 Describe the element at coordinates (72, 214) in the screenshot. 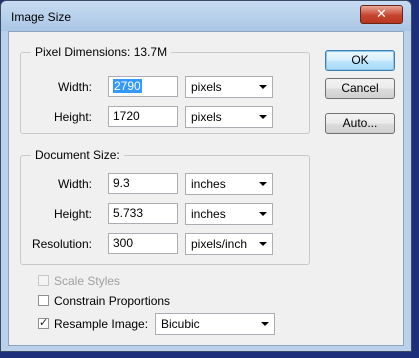

I see `doc-height-label: Height:` at that location.